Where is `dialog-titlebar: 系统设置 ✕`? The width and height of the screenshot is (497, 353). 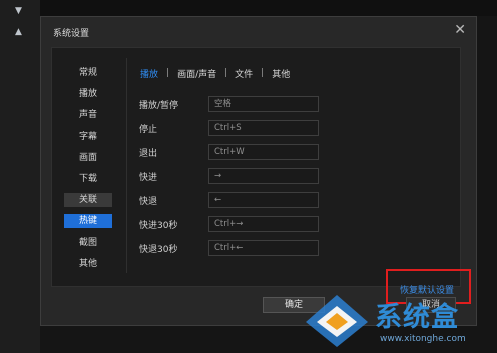 dialog-titlebar: 系统设置 ✕ is located at coordinates (258, 31).